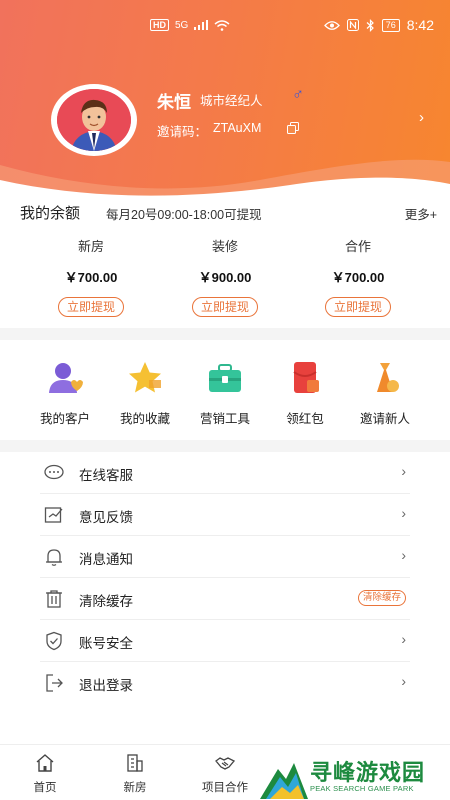  Describe the element at coordinates (182, 132) in the screenshot. I see `invite-label: 邀请码：` at that location.